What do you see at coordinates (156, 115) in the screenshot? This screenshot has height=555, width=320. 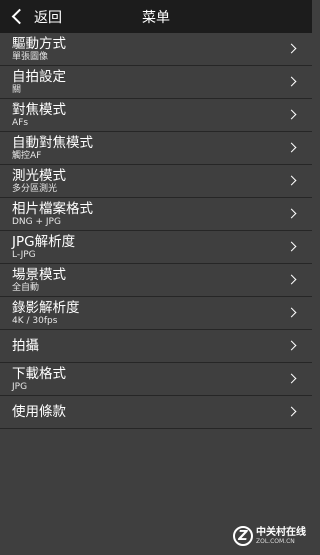 I see `menu-item-focus-mode: 對焦模式 AFs` at bounding box center [156, 115].